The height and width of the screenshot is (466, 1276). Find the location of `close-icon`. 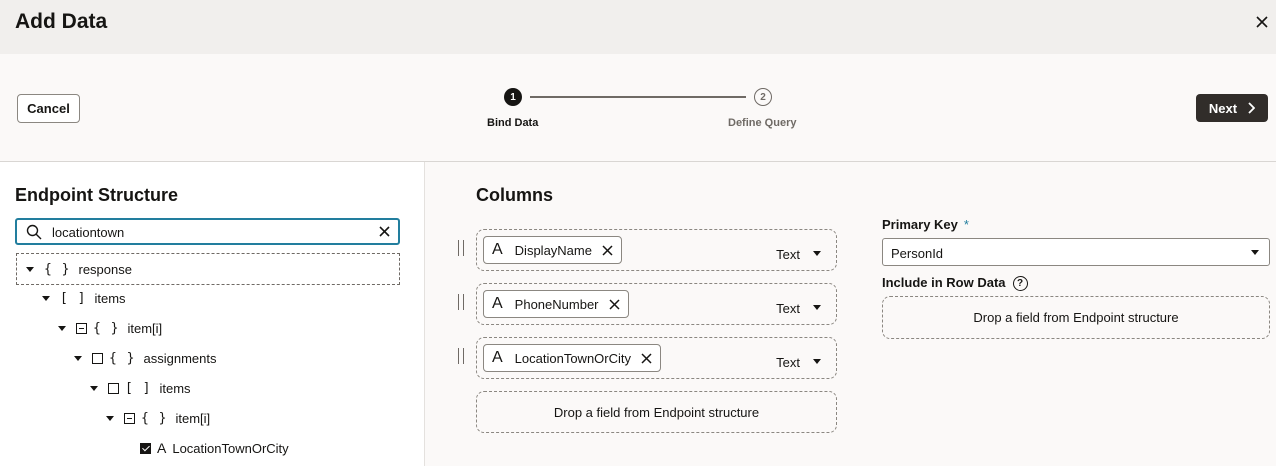

close-icon is located at coordinates (1262, 22).